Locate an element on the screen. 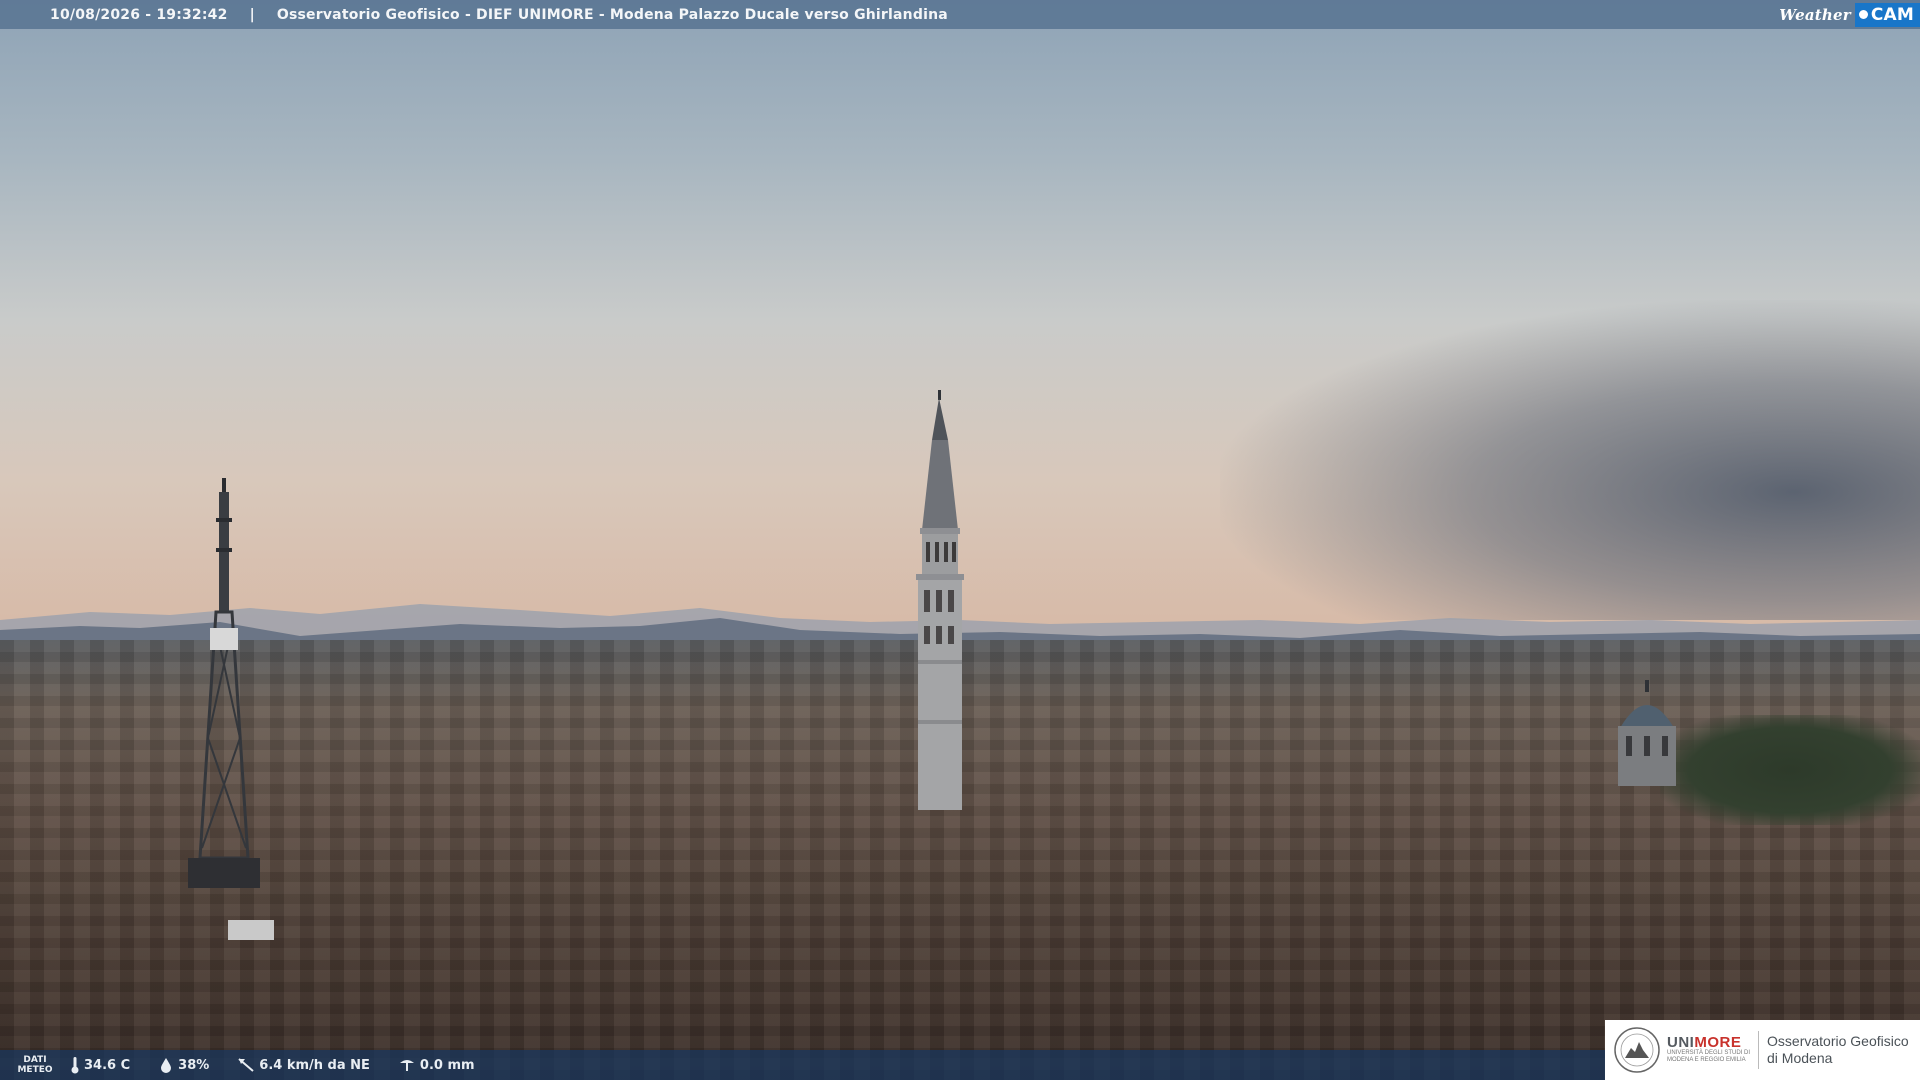 The width and height of the screenshot is (1920, 1080). cloud-bank is located at coordinates (1570, 460).